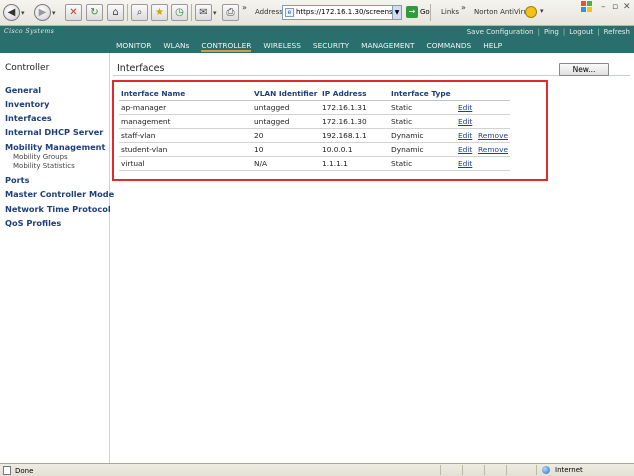  Describe the element at coordinates (466, 94) in the screenshot. I see `col-edit` at that location.